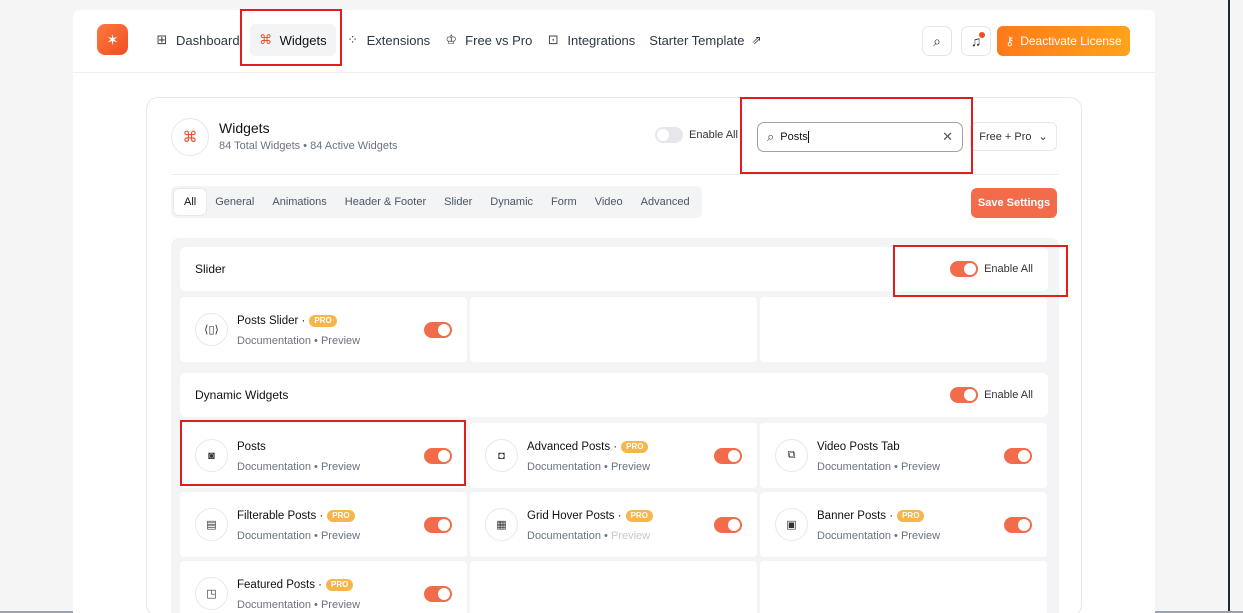 This screenshot has width=1243, height=613. I want to click on window-edge-line, so click(1229, 306).